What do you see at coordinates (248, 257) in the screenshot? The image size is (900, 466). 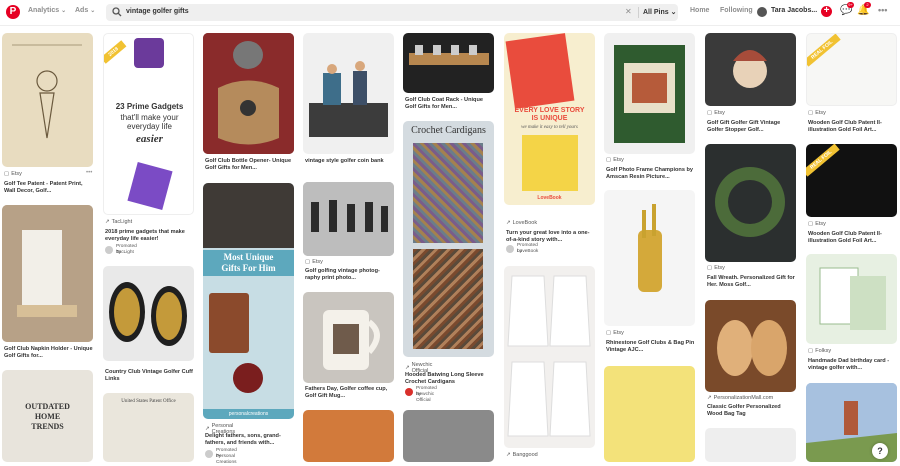 I see `image-text: Most Unique` at bounding box center [248, 257].